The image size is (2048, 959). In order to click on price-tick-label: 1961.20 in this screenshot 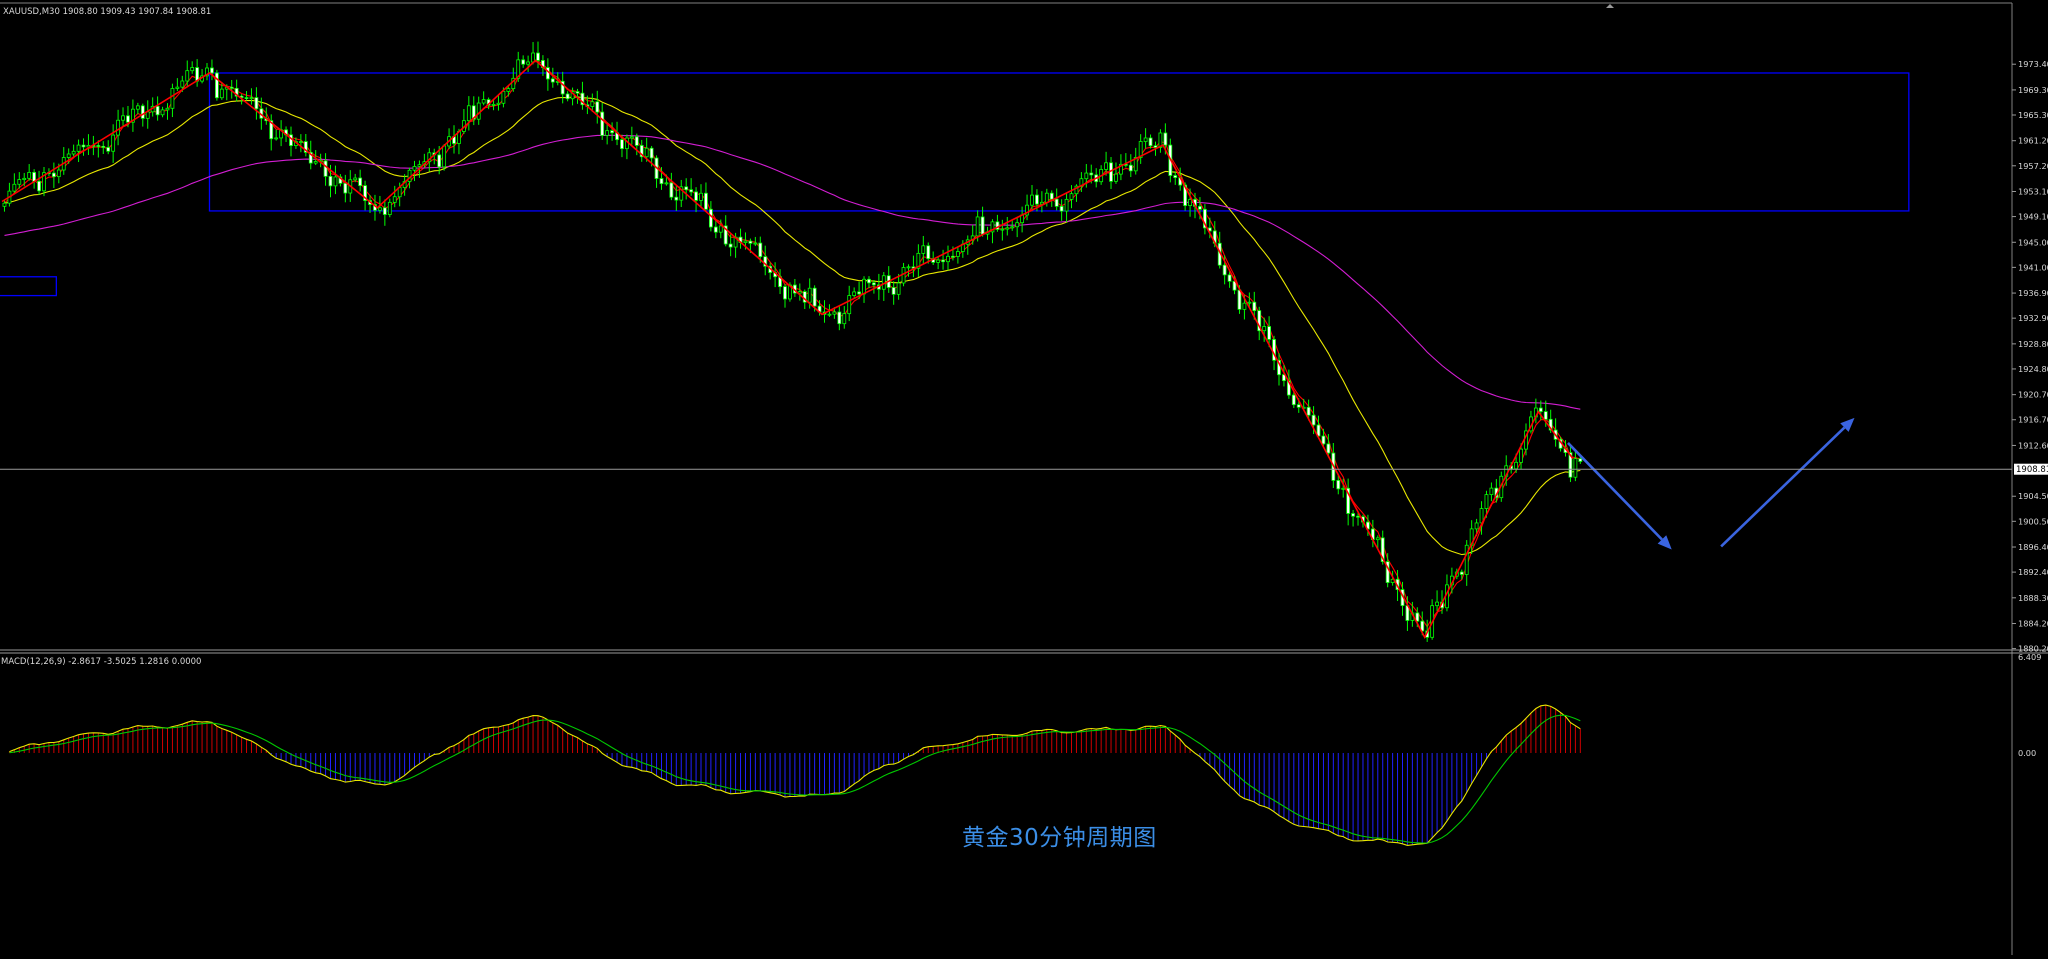, I will do `click(2033, 141)`.